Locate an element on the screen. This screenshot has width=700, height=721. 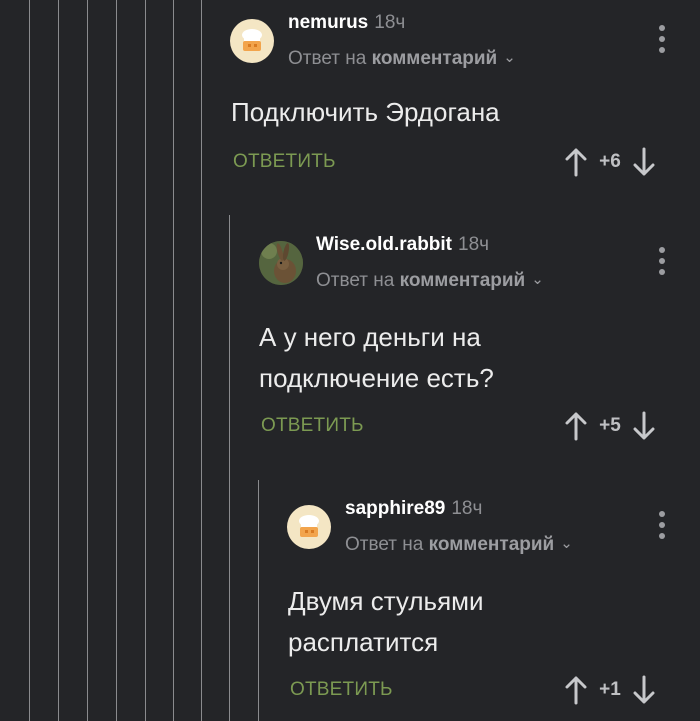
comment-text: Подключить Эрдогана is located at coordinates (365, 112).